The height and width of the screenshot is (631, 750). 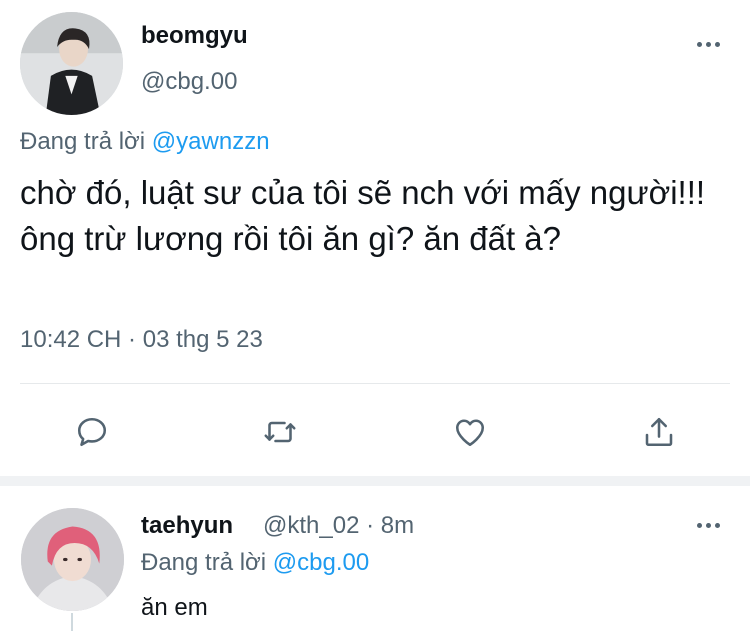 What do you see at coordinates (375, 481) in the screenshot?
I see `section-separator` at bounding box center [375, 481].